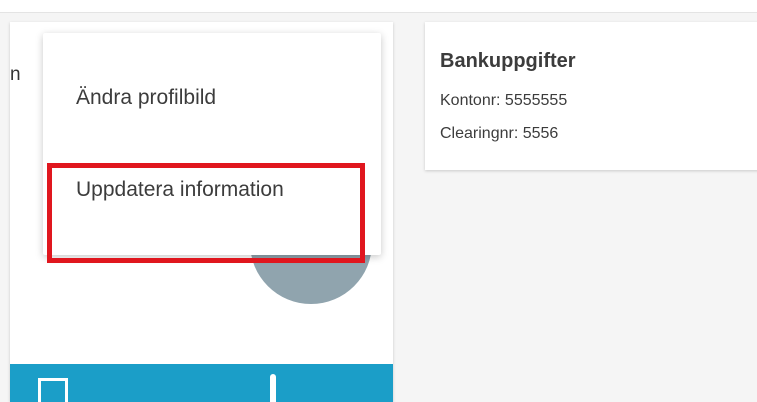 This screenshot has height=402, width=757. What do you see at coordinates (504, 100) in the screenshot?
I see `account-number: Kontonr: 5555555` at bounding box center [504, 100].